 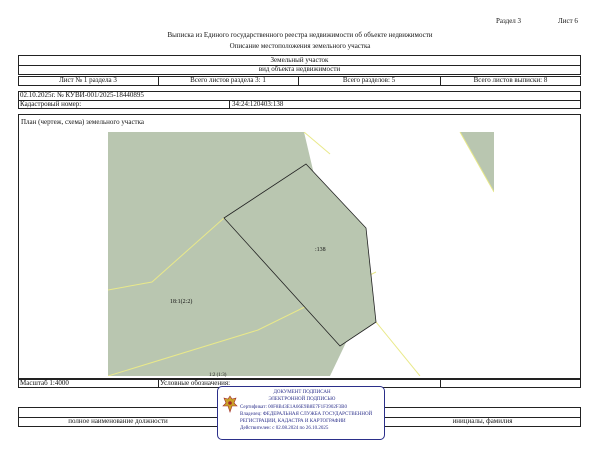 What do you see at coordinates (299, 69) in the screenshot?
I see `object-type-caption: вид объекта недвижимости` at bounding box center [299, 69].